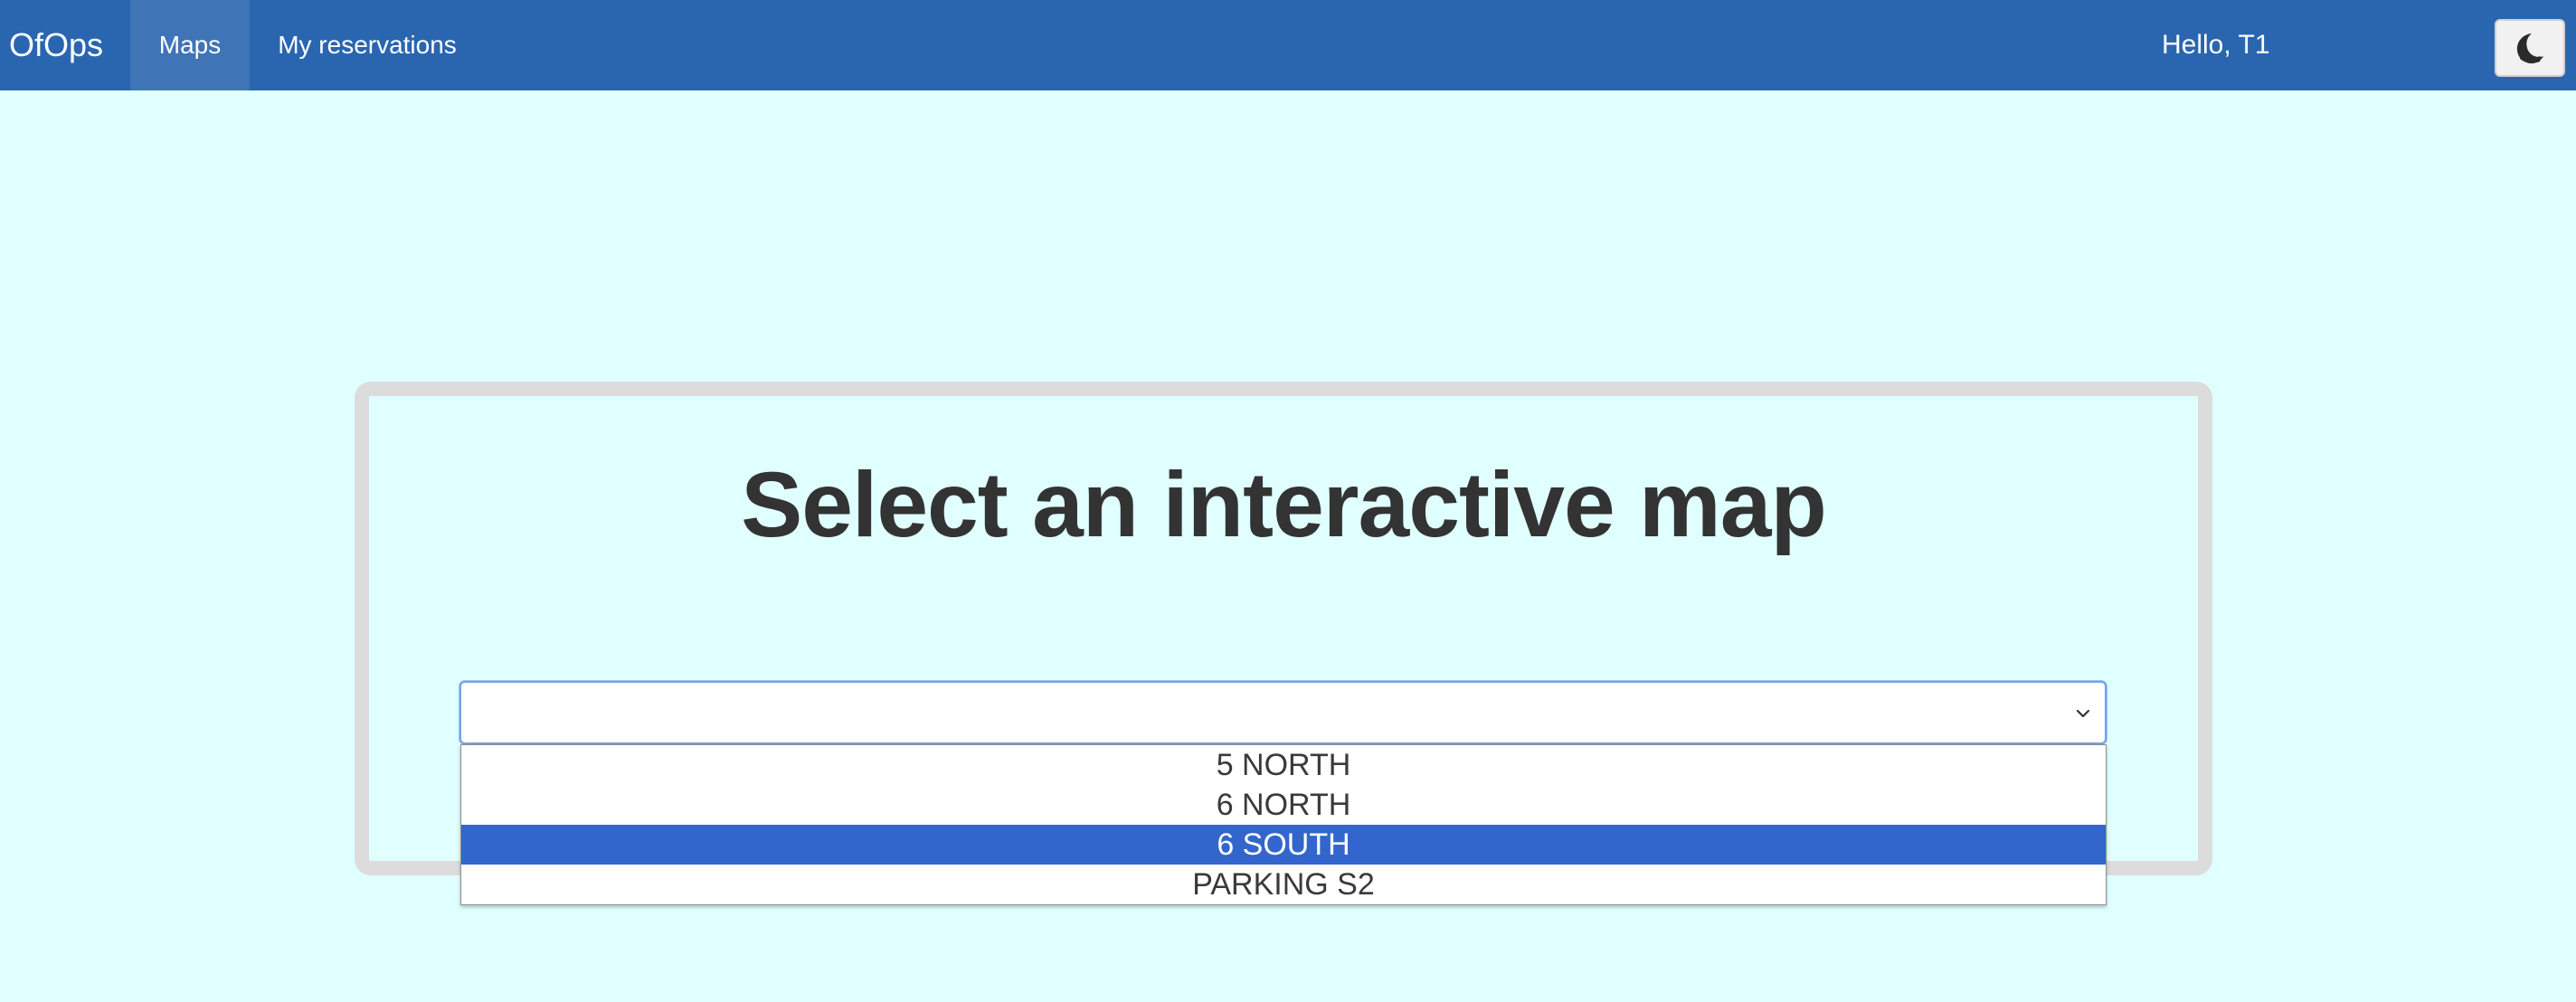 This screenshot has height=1002, width=2576. I want to click on moon-icon, so click(2530, 48).